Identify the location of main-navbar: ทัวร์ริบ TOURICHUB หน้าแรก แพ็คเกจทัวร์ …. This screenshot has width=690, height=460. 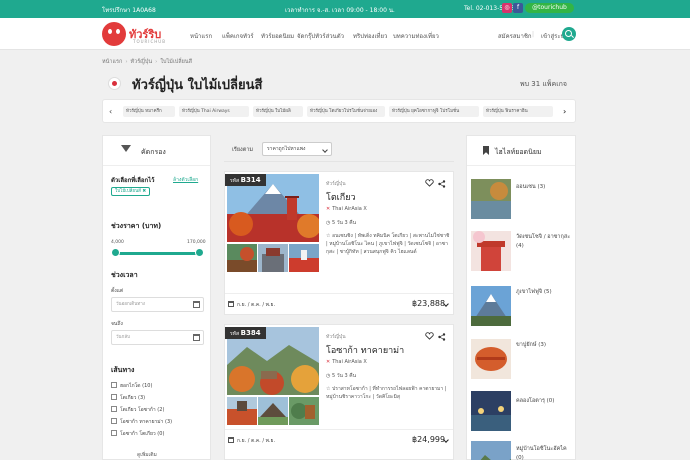
(345, 34).